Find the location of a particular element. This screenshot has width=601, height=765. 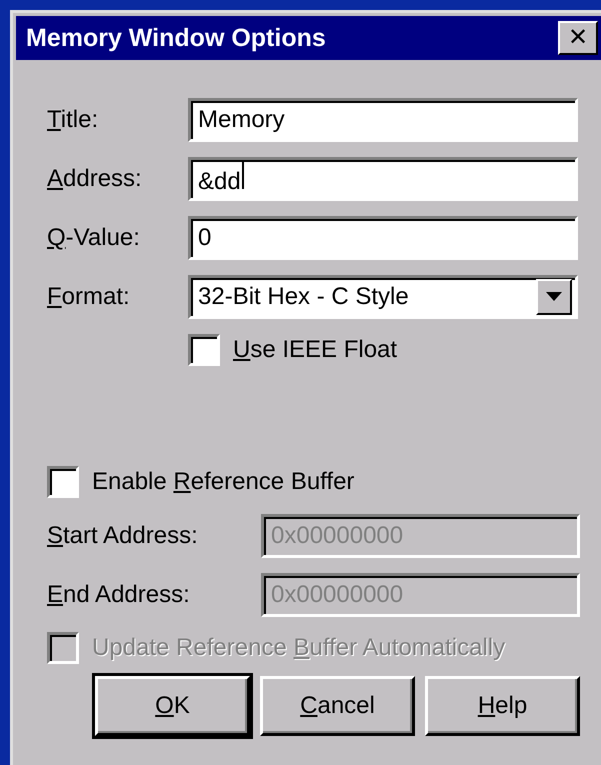

field-value: &dd is located at coordinates (221, 178).